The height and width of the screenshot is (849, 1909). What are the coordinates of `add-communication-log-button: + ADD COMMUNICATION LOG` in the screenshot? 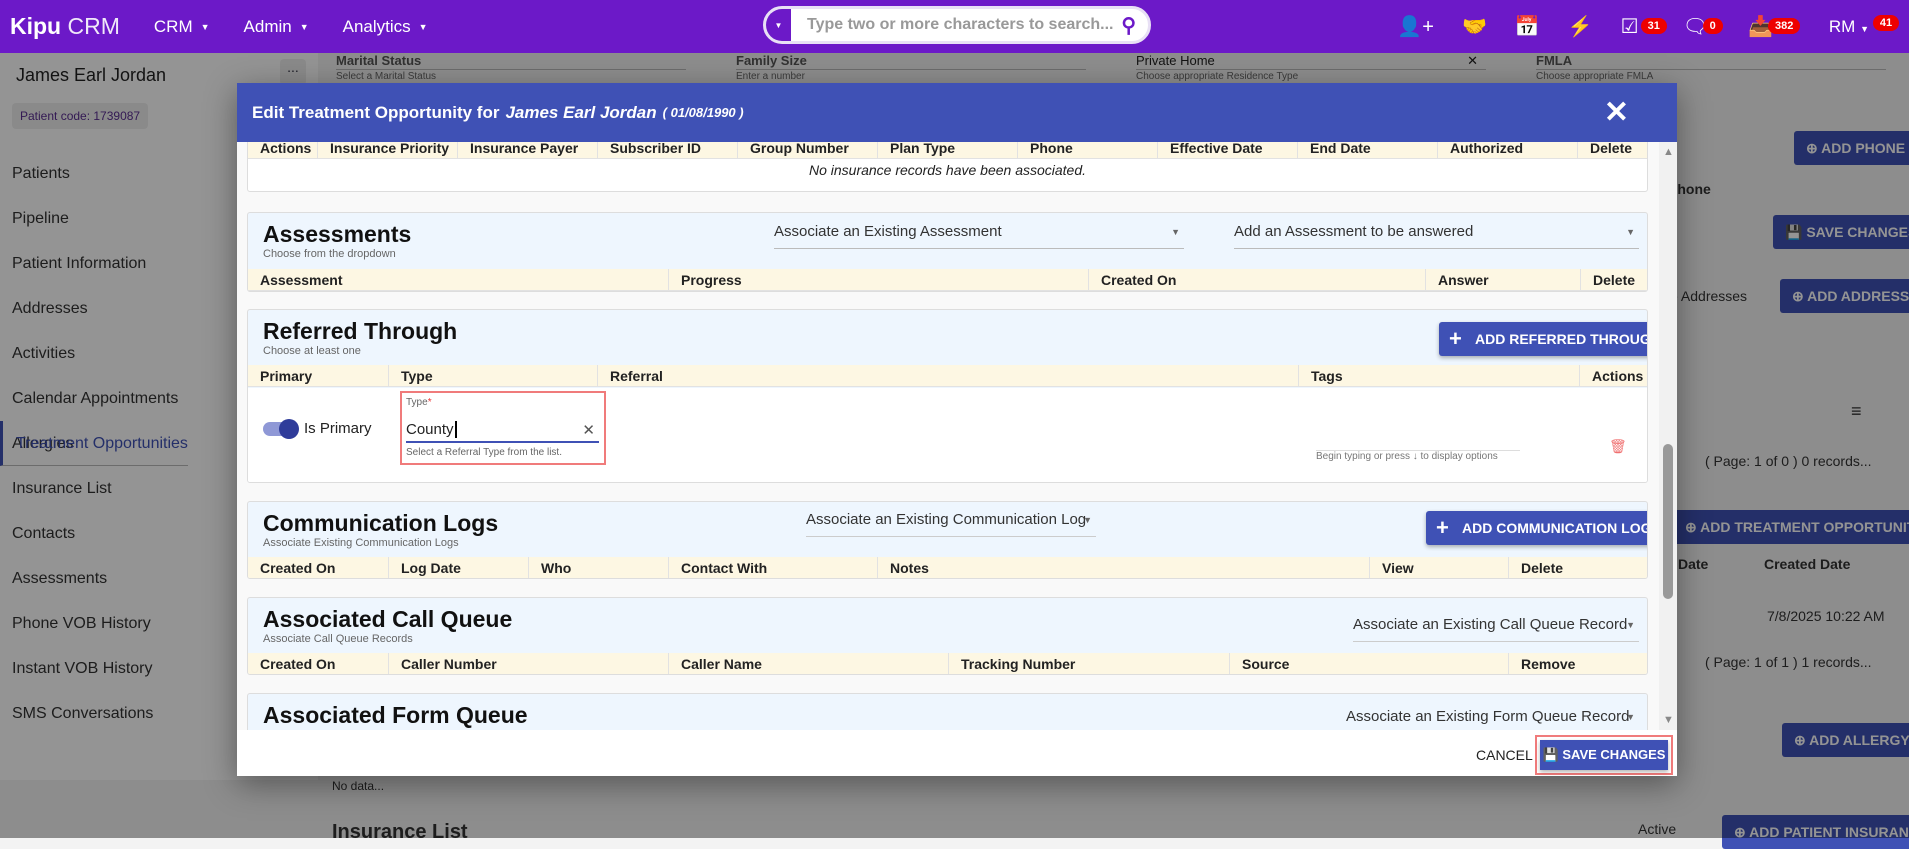 It's located at (1536, 528).